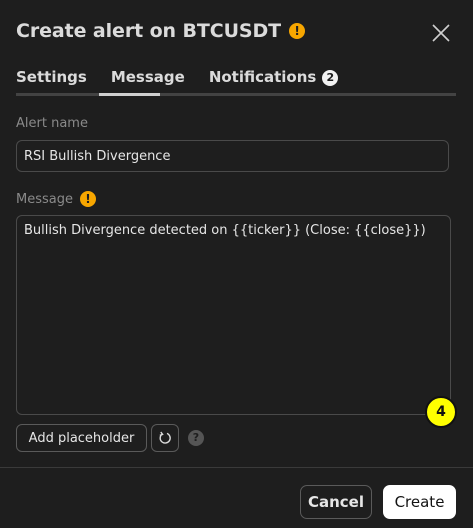  Describe the element at coordinates (236, 94) in the screenshot. I see `tab-track` at that location.